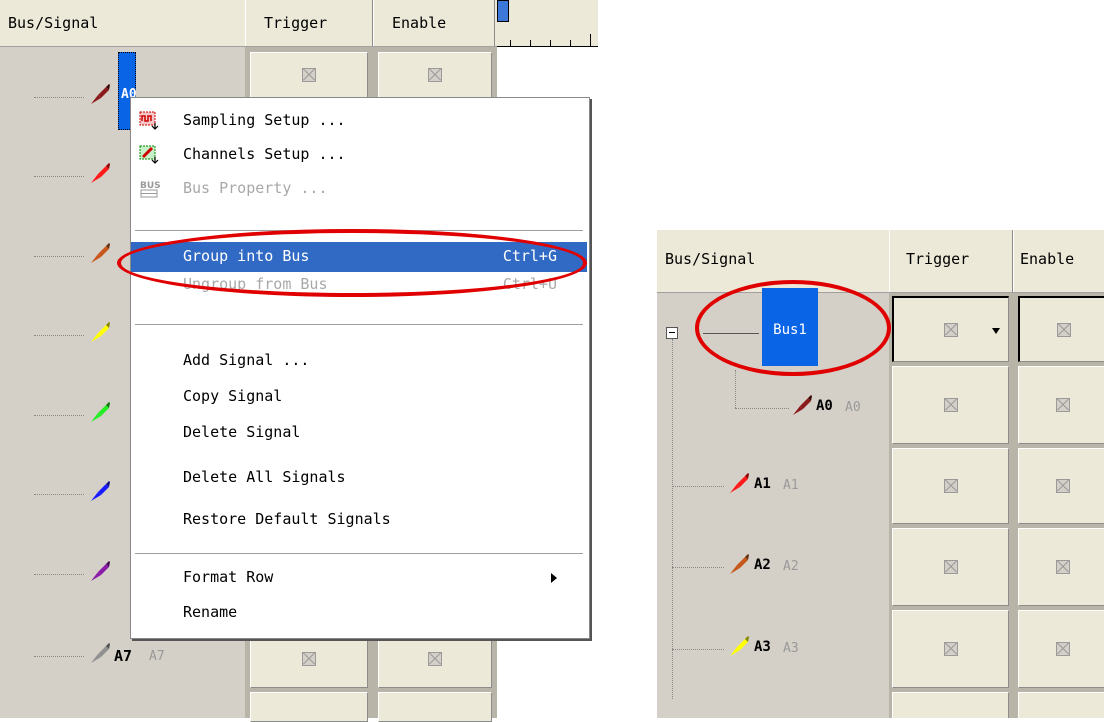 This screenshot has width=1104, height=722. I want to click on menu-item-label: Delete Signal, so click(242, 432).